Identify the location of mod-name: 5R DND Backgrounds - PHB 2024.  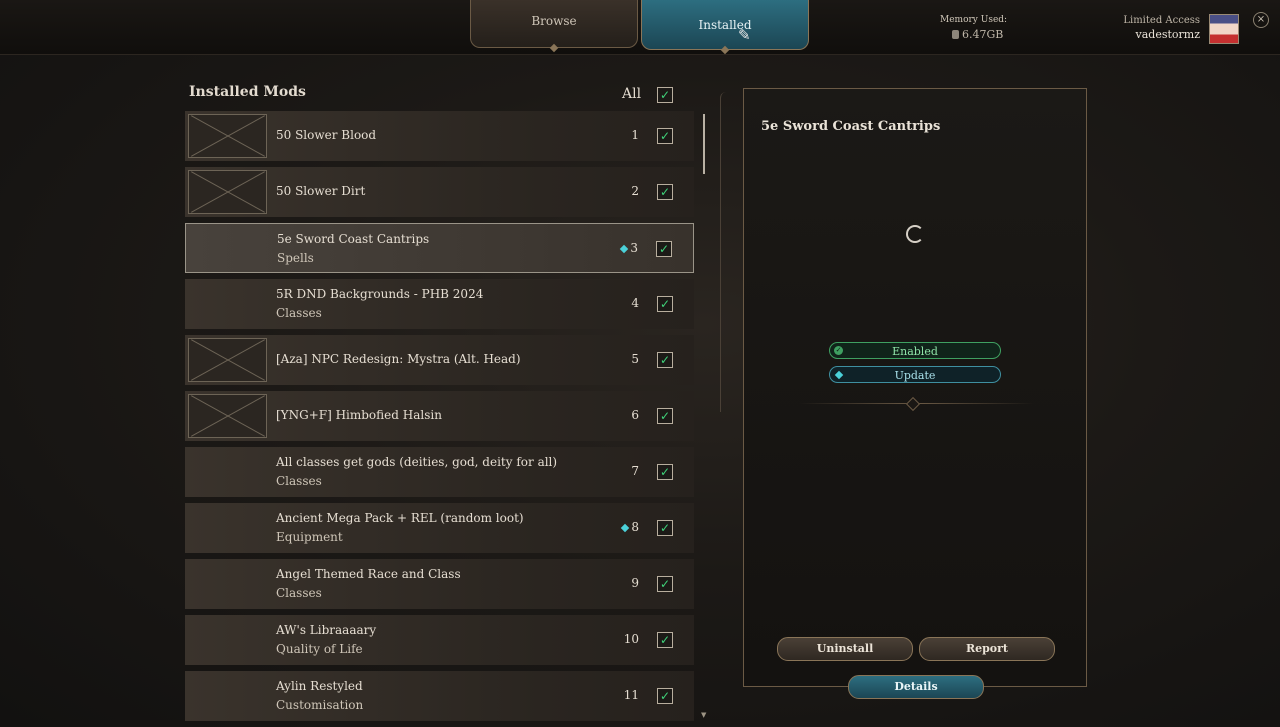
(380, 294).